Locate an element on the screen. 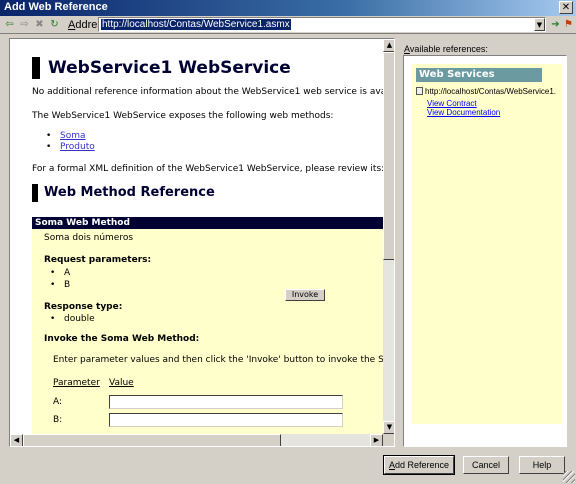 The image size is (576, 484). invoke-button: Invoke is located at coordinates (305, 295).